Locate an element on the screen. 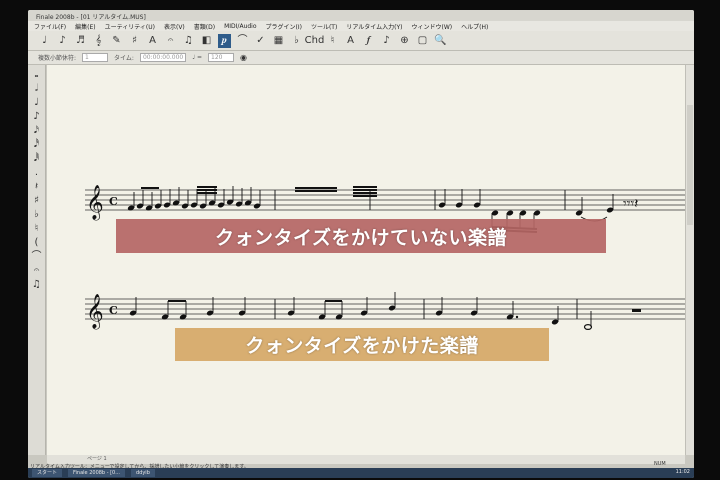 Image resolution: width=720 pixels, height=480 pixels. palette-item: 𝅗𝅥 is located at coordinates (36, 88).